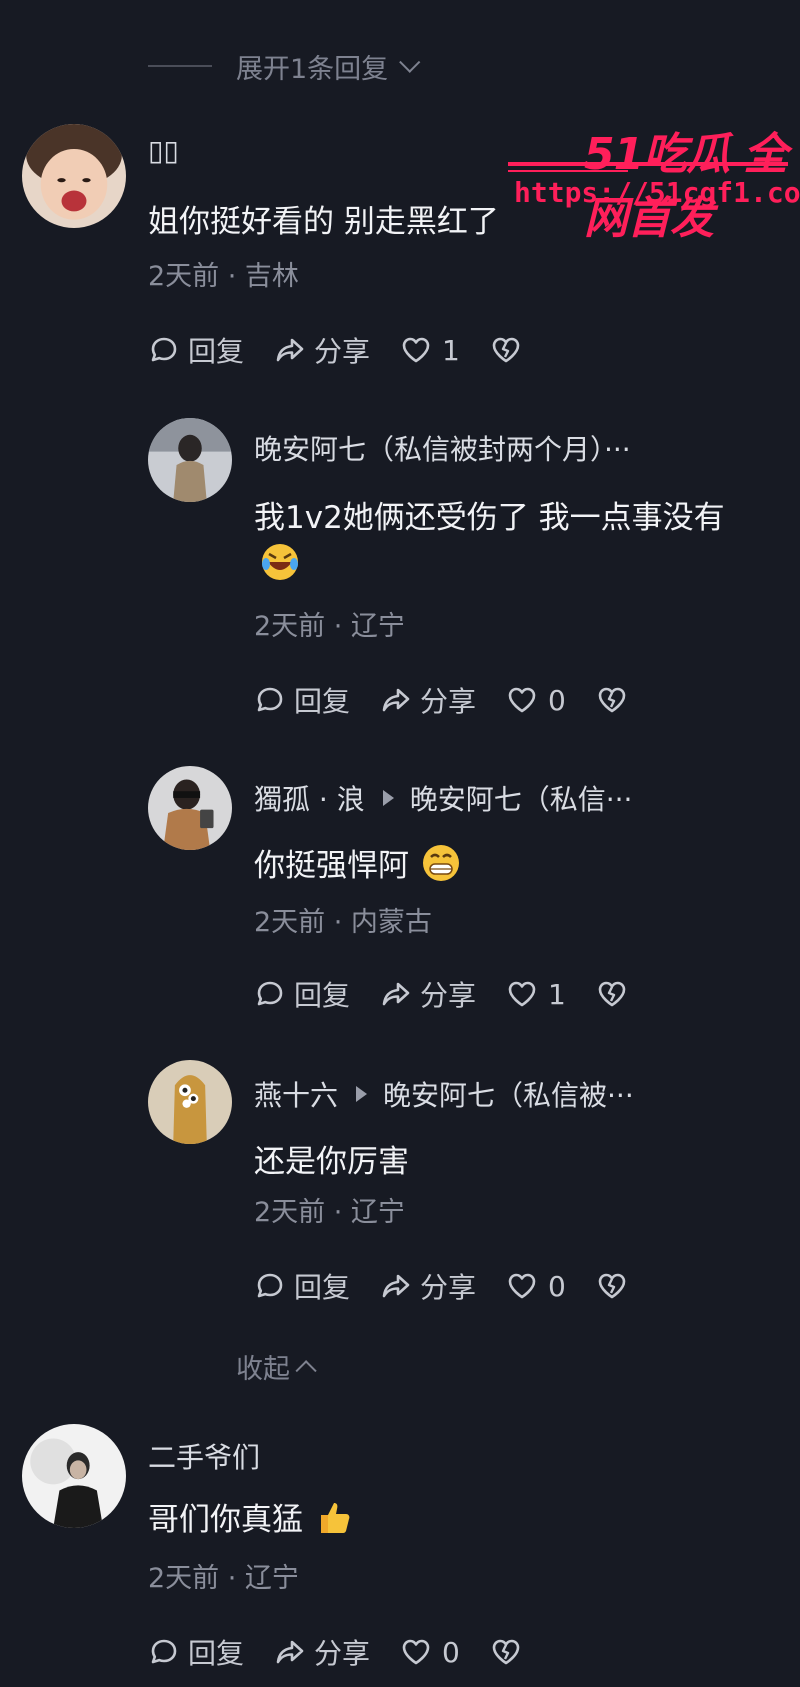 The width and height of the screenshot is (800, 1687). What do you see at coordinates (312, 69) in the screenshot?
I see `expand-replies-label: 展开1条回复` at bounding box center [312, 69].